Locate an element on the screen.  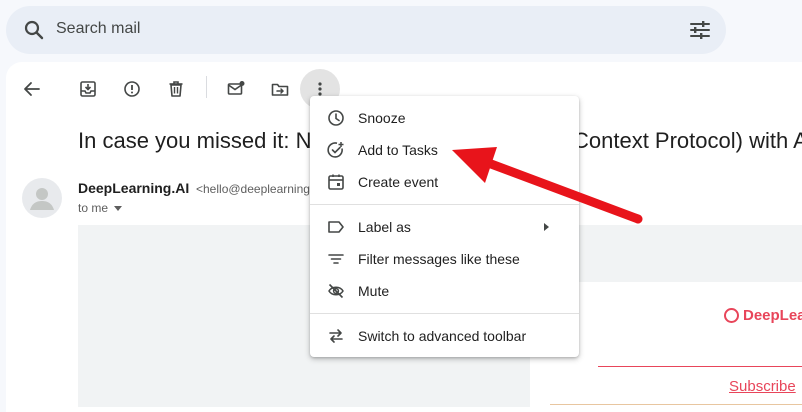
add-task-icon is located at coordinates (335, 150).